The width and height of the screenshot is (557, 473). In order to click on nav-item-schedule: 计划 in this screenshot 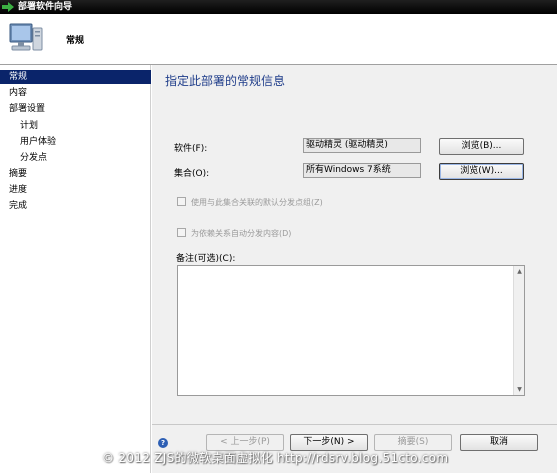, I will do `click(75, 126)`.